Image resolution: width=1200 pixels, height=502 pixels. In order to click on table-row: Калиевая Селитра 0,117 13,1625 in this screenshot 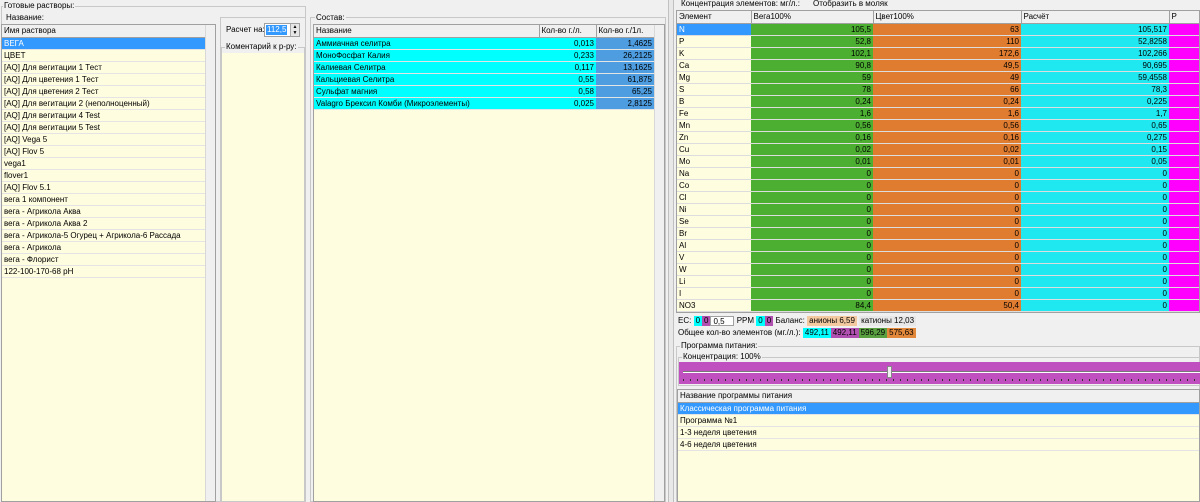, I will do `click(484, 67)`.